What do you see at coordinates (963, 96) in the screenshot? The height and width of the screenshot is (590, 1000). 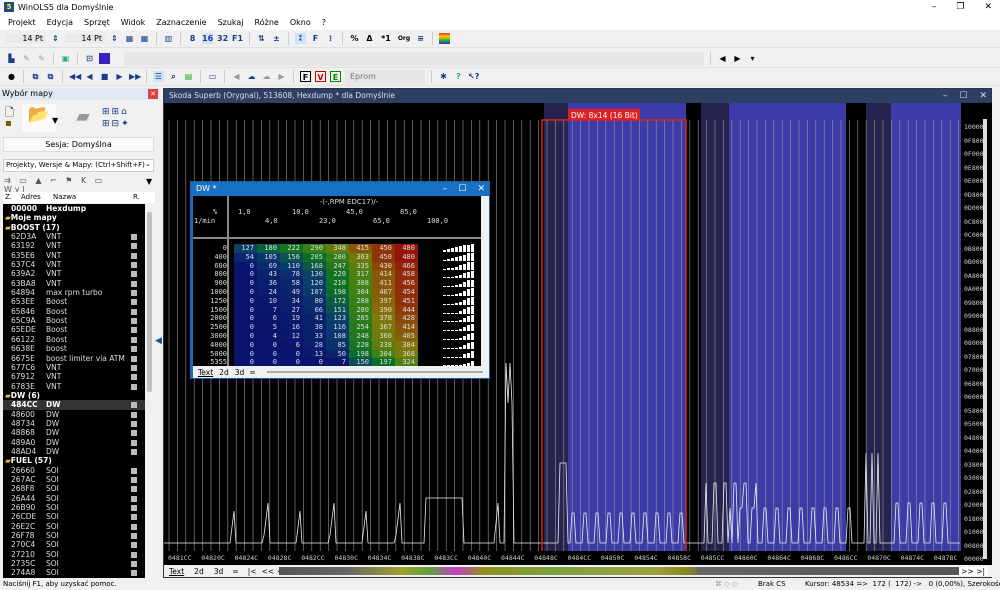 I see `hex-maximize-button: ☐` at bounding box center [963, 96].